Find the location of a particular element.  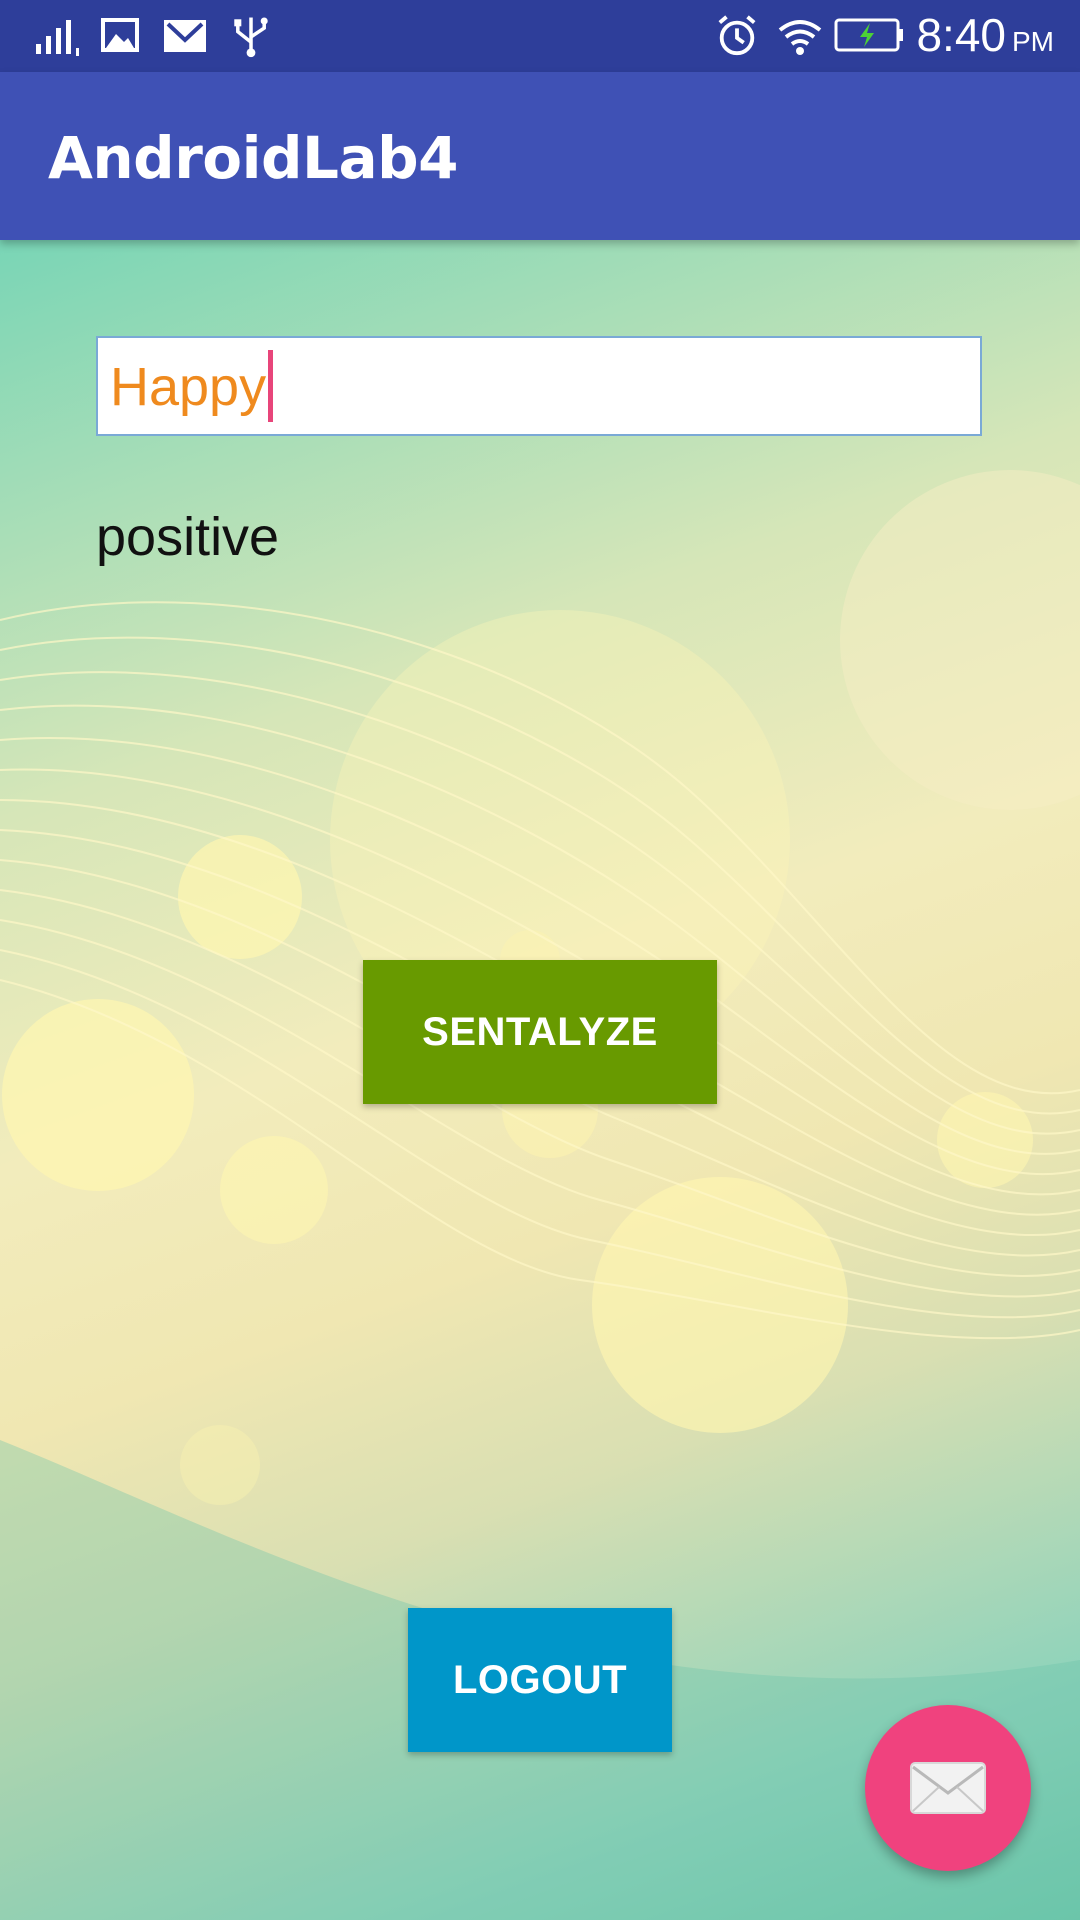

usb-icon is located at coordinates (251, 37).